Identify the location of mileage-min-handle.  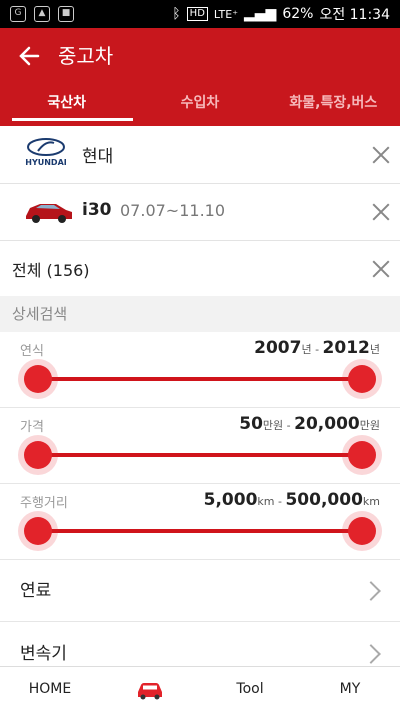
(38, 531).